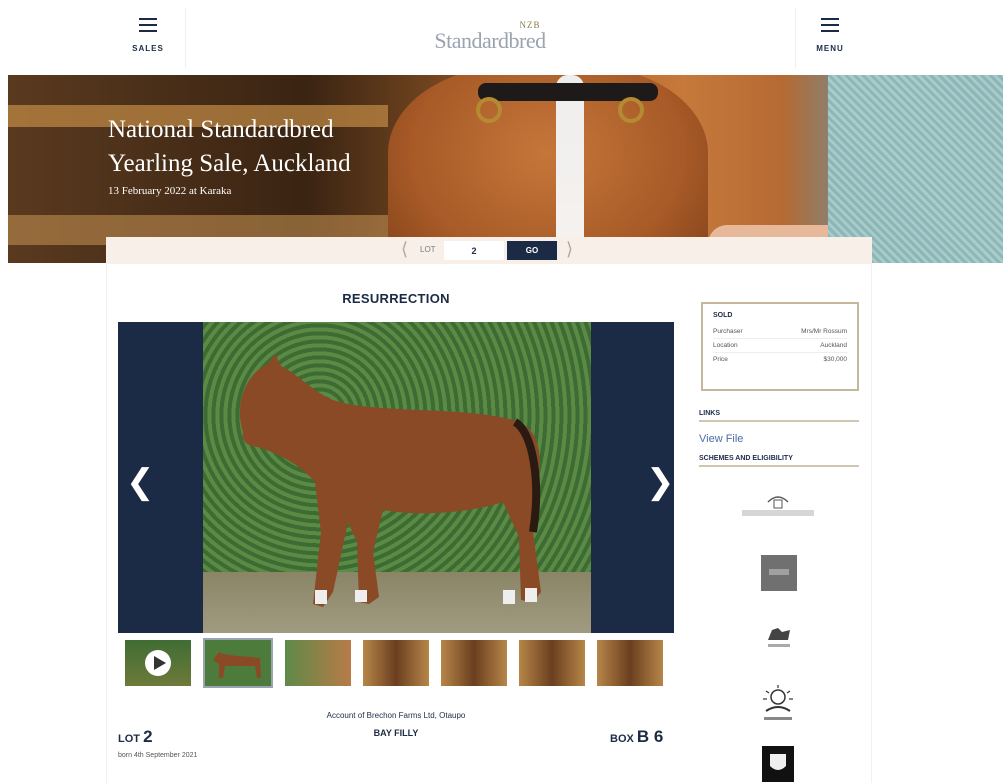 This screenshot has width=1003, height=783. I want to click on sale-date: 13 February 2022 at Karaka, so click(170, 191).